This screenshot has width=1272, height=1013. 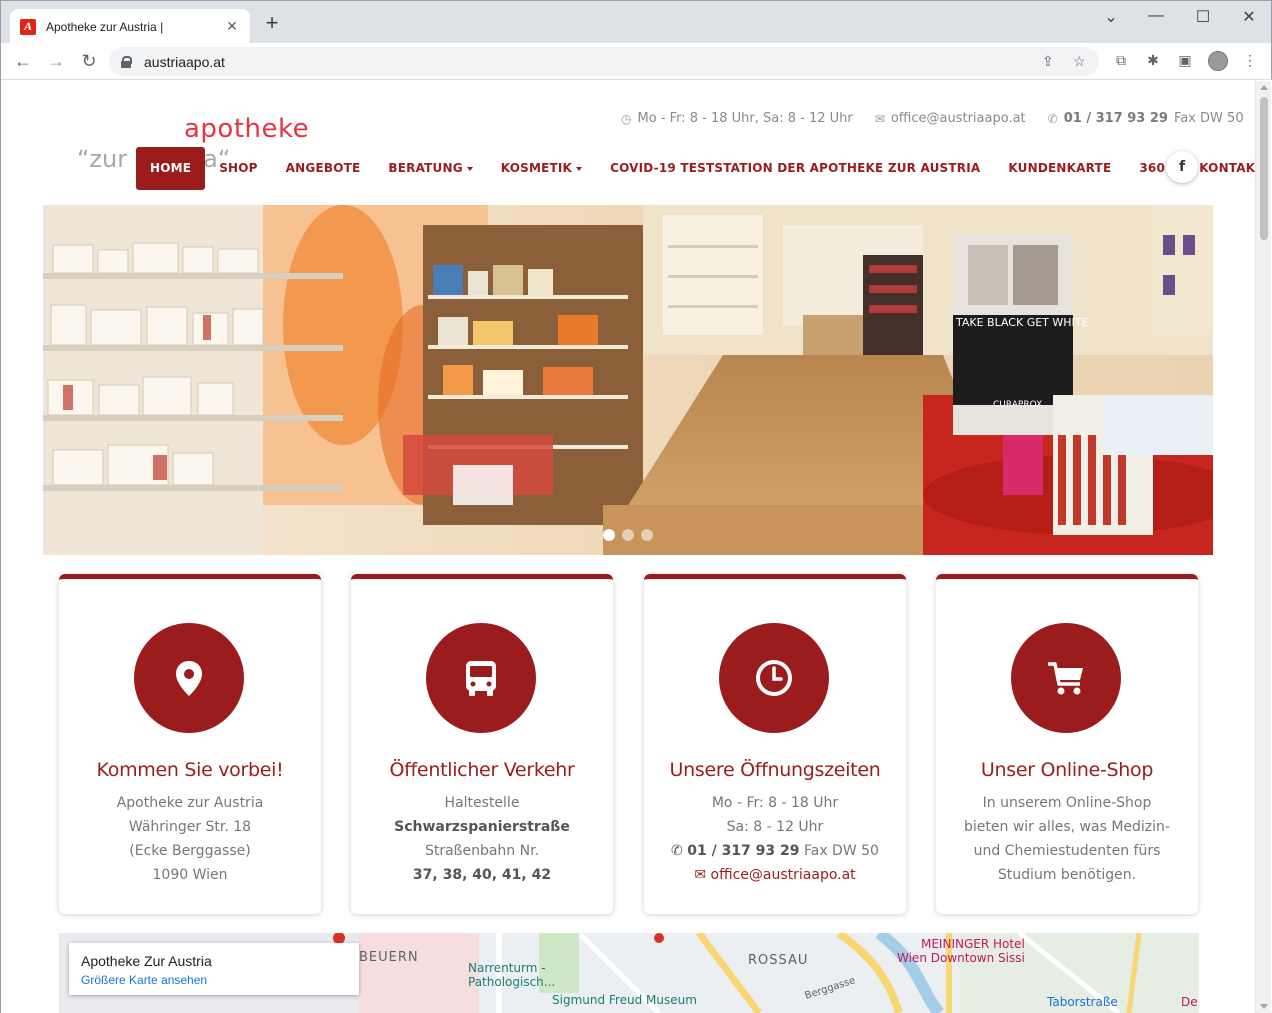 What do you see at coordinates (1067, 770) in the screenshot?
I see `card-title: Unser Online-Shop` at bounding box center [1067, 770].